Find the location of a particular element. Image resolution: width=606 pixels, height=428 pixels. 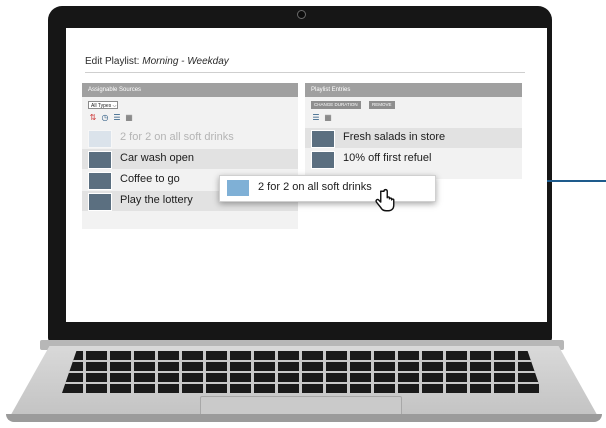

list-item-label: Car wash open is located at coordinates (157, 158).